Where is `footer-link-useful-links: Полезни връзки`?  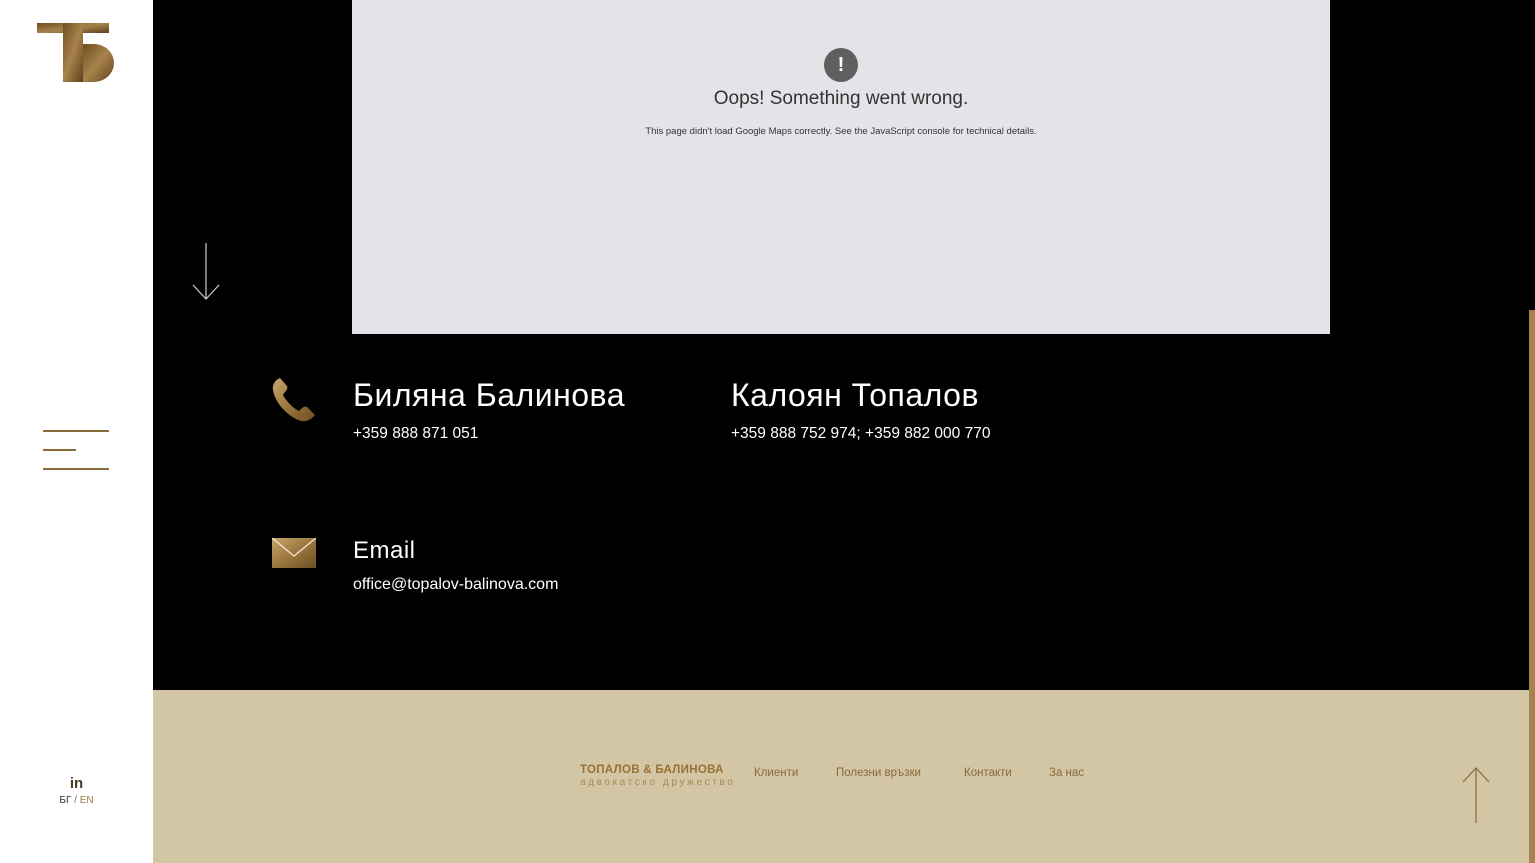 footer-link-useful-links: Полезни връзки is located at coordinates (878, 773).